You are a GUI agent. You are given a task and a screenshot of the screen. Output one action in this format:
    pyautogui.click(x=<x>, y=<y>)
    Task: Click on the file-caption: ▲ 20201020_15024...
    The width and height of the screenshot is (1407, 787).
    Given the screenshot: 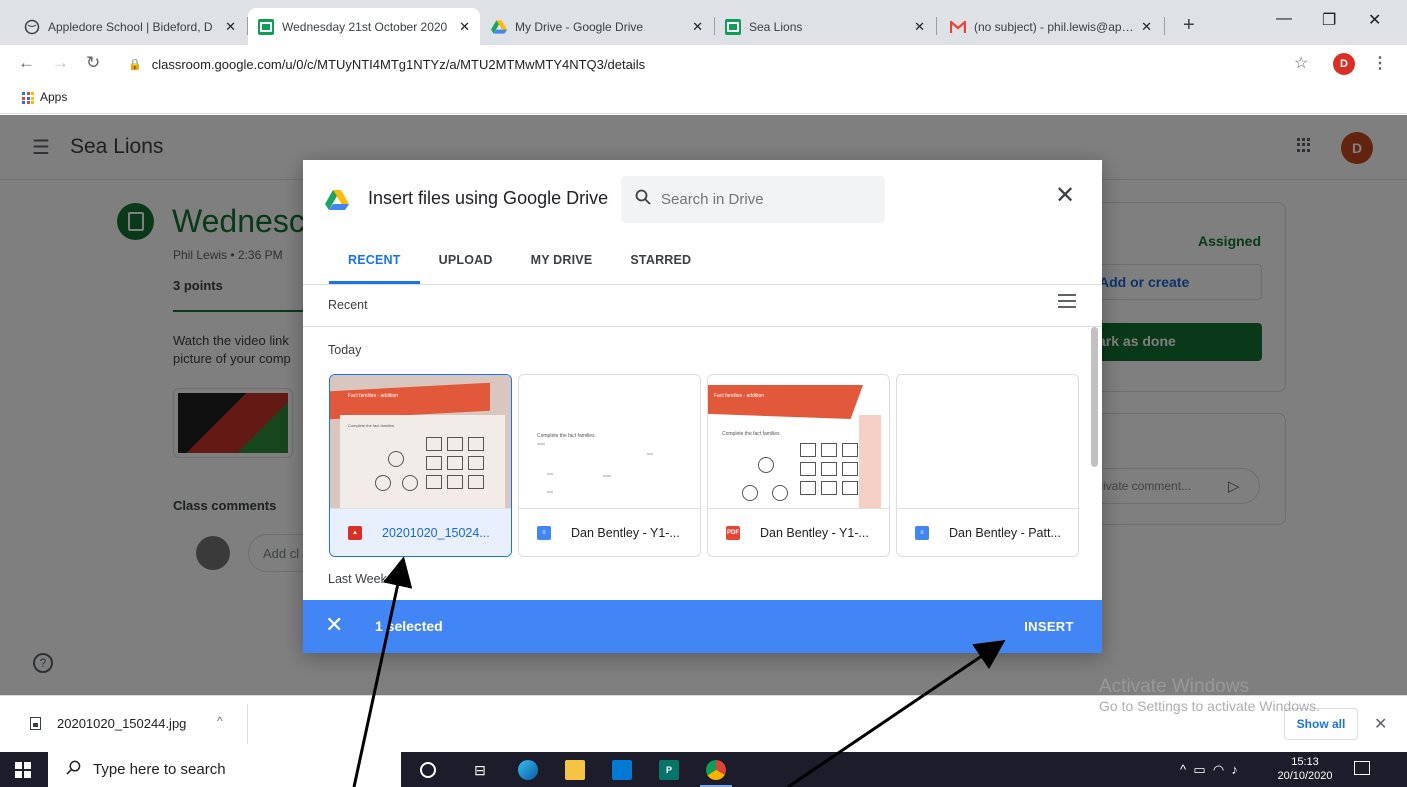 What is the action you would take?
    pyautogui.click(x=420, y=532)
    